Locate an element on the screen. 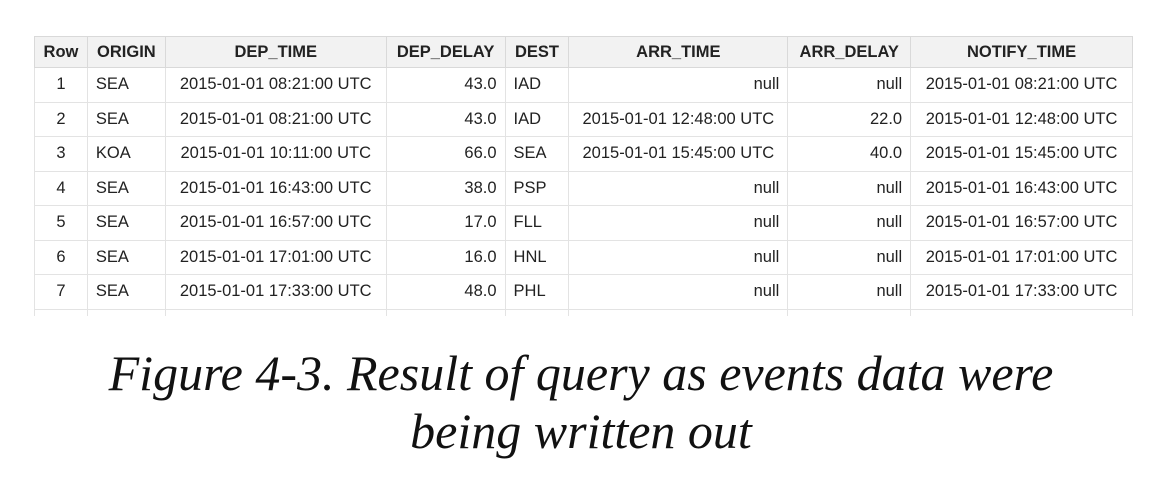 The width and height of the screenshot is (1162, 486). dep-time-cell: 2015-01-01 16:43:00 UTC is located at coordinates (276, 188).